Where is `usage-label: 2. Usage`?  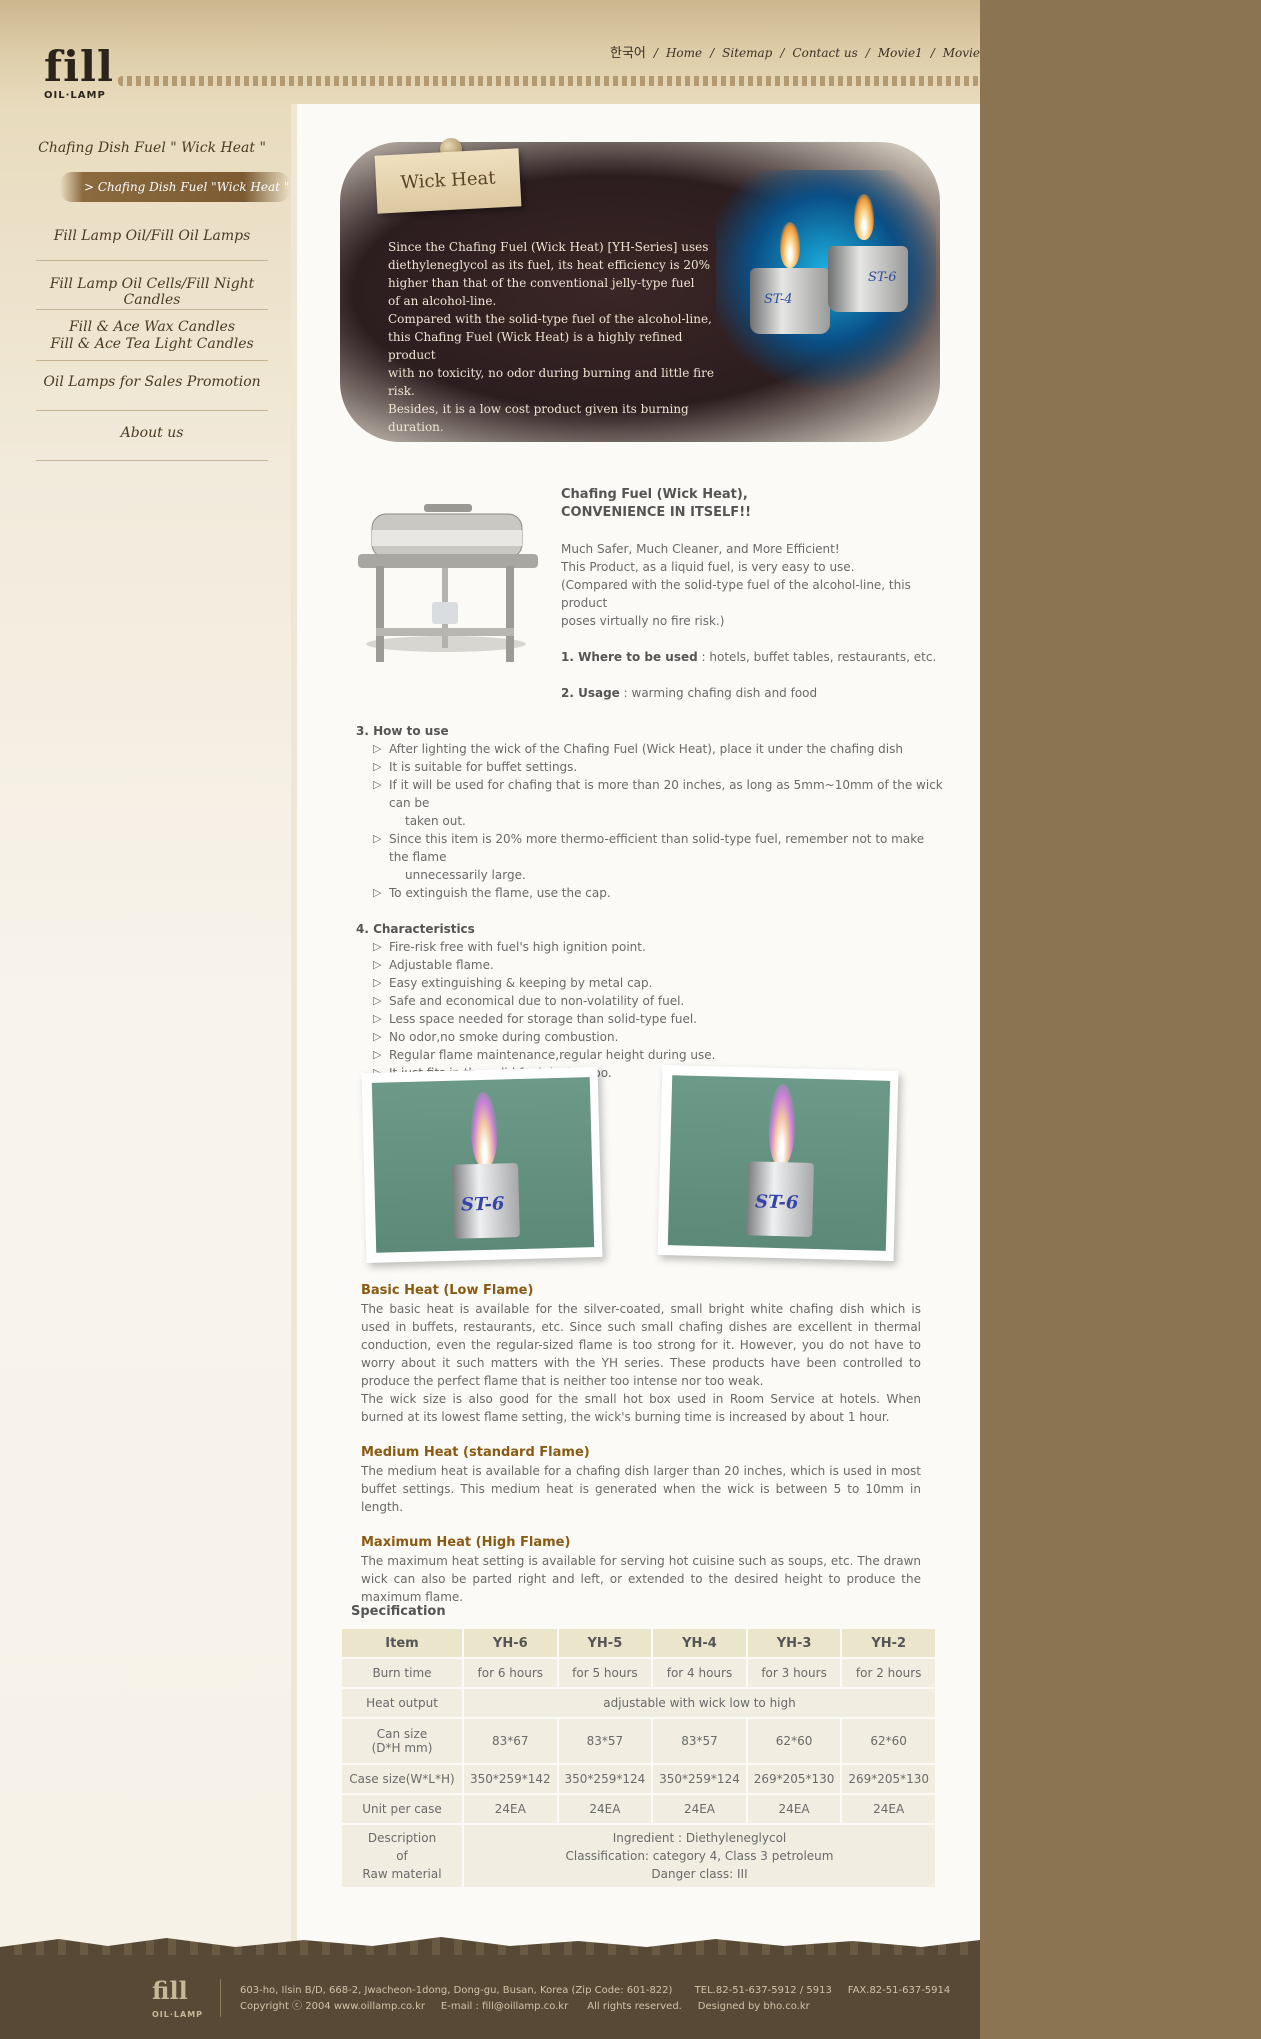 usage-label: 2. Usage is located at coordinates (590, 693).